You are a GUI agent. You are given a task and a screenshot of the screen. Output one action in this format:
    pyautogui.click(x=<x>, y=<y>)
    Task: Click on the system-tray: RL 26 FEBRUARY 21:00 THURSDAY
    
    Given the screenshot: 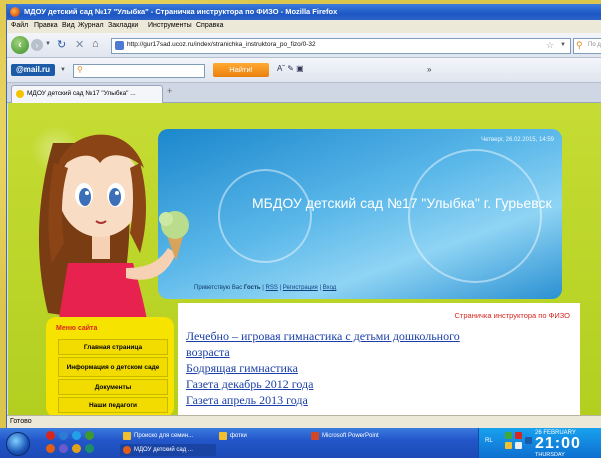 What is the action you would take?
    pyautogui.click(x=539, y=443)
    